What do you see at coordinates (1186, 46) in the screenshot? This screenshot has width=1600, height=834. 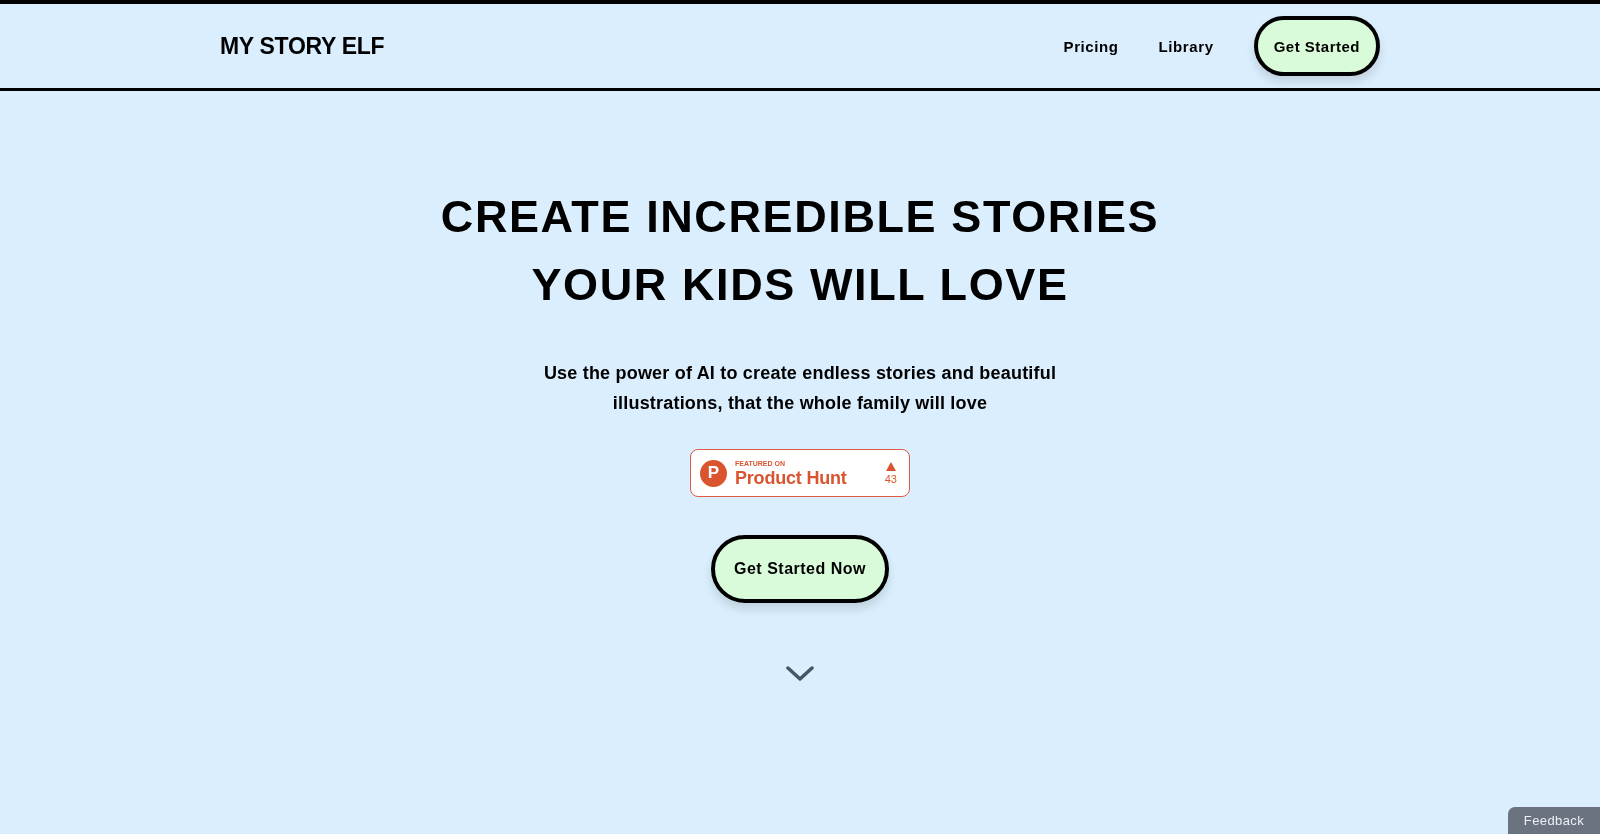 I see `nav-link: Library` at bounding box center [1186, 46].